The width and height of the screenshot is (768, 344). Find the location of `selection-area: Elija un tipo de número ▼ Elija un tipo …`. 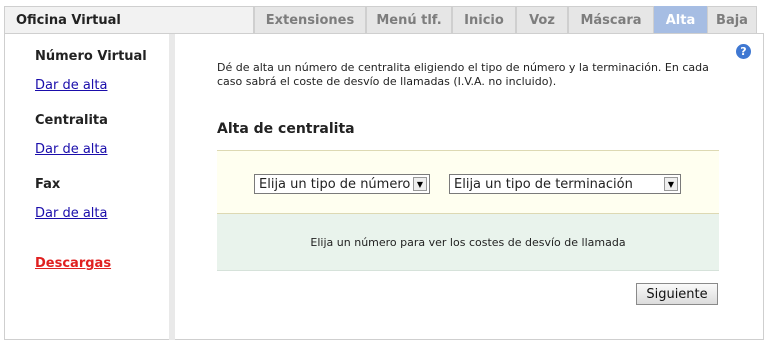

selection-area: Elija un tipo de número ▼ Elija un tipo … is located at coordinates (468, 182).